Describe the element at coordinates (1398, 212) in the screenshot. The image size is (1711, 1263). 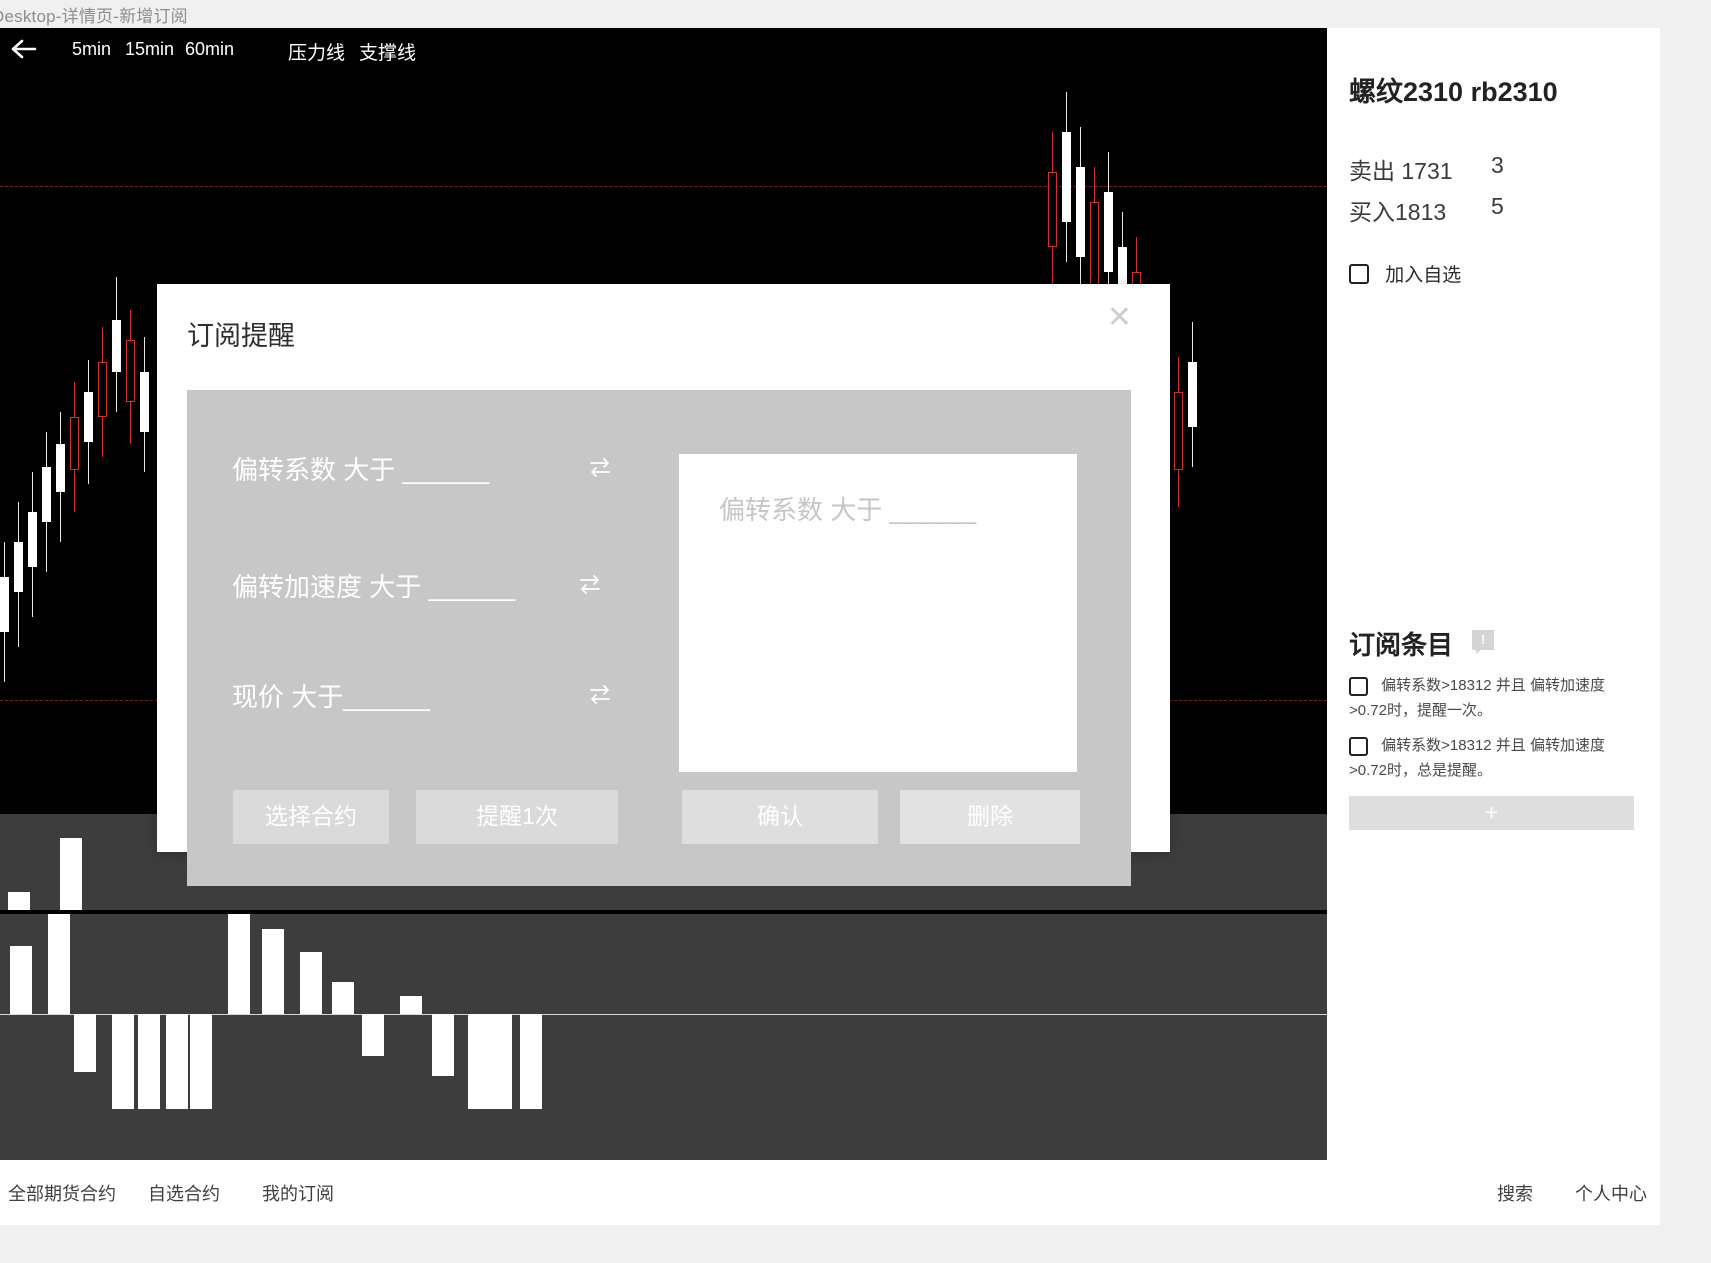
I see `buy-label: 买入1813` at that location.